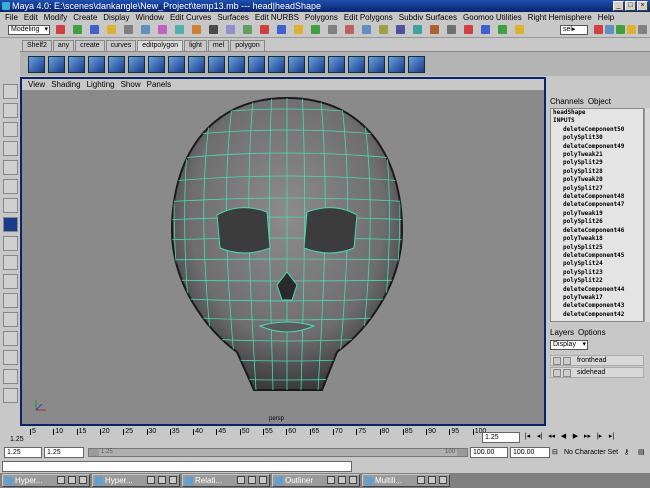 This screenshot has height=488, width=650. What do you see at coordinates (557, 373) in the screenshot?
I see `visibility-toggle` at bounding box center [557, 373].